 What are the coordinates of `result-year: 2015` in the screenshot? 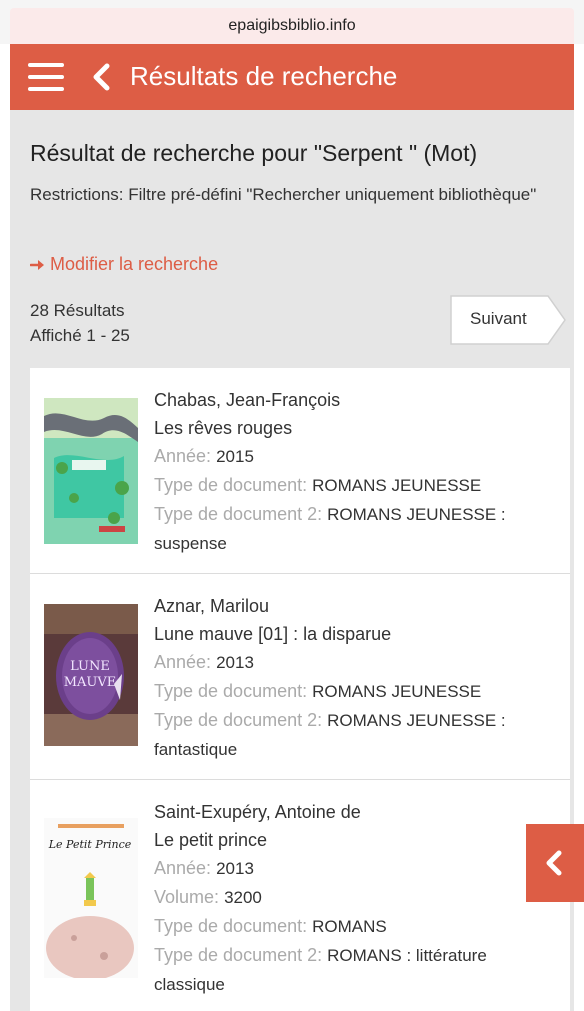 It's located at (235, 456).